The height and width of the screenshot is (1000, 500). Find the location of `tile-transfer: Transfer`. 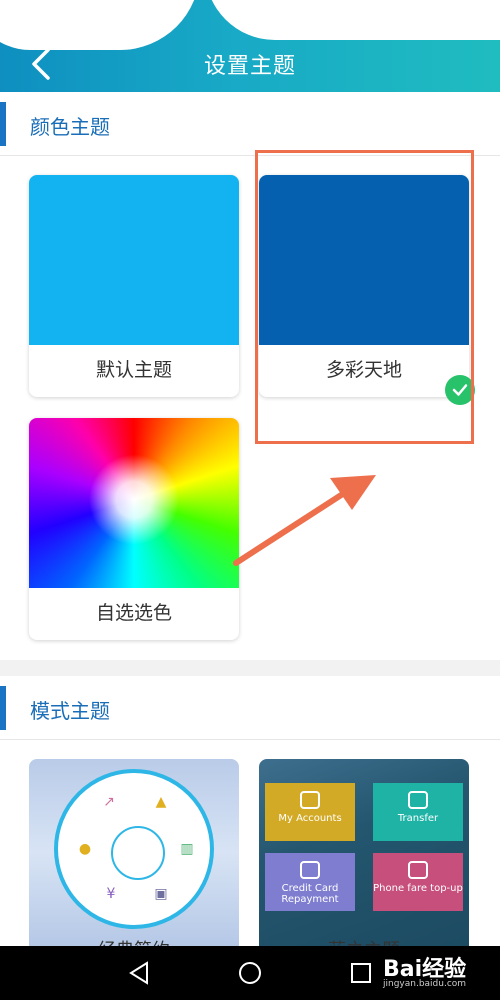

tile-transfer: Transfer is located at coordinates (418, 812).